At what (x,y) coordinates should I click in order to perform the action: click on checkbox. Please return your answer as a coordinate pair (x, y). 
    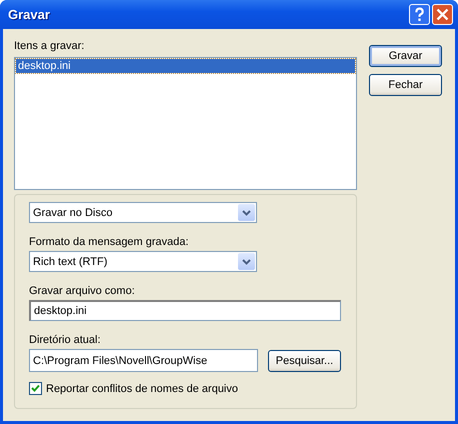
    Looking at the image, I should click on (35, 388).